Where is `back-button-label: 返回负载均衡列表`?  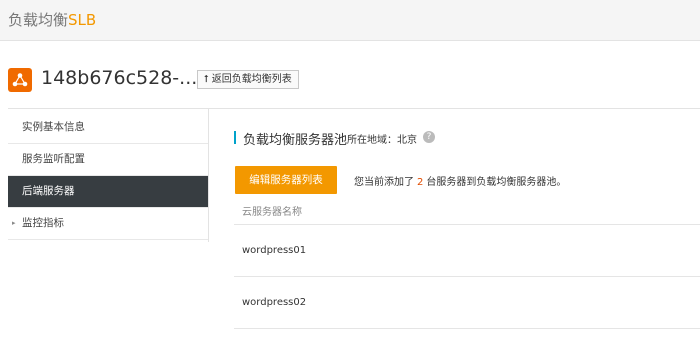 back-button-label: 返回负载均衡列表 is located at coordinates (251, 79).